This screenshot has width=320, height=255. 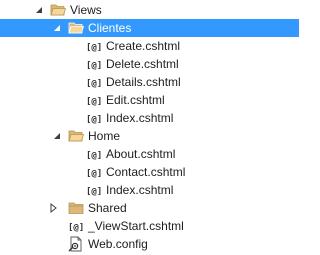 What do you see at coordinates (149, 10) in the screenshot?
I see `tree-item-views: Views` at bounding box center [149, 10].